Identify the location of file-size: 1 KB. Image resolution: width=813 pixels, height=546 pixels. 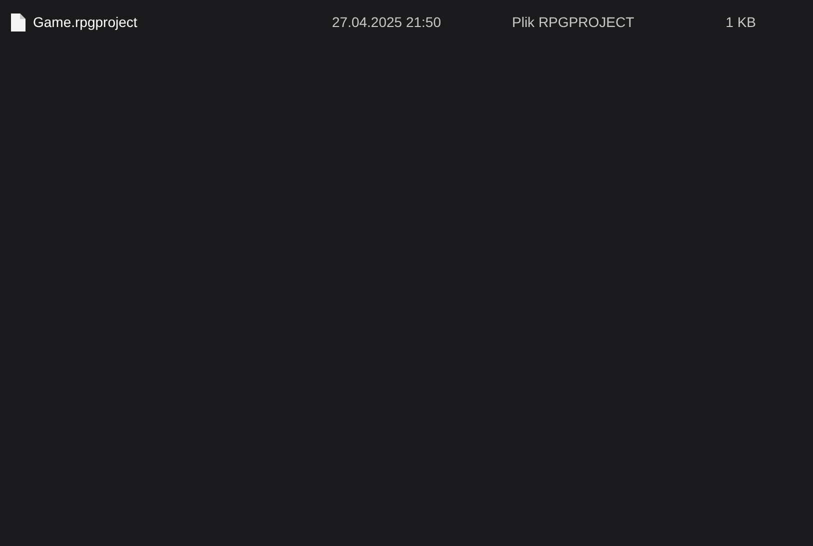
(741, 22).